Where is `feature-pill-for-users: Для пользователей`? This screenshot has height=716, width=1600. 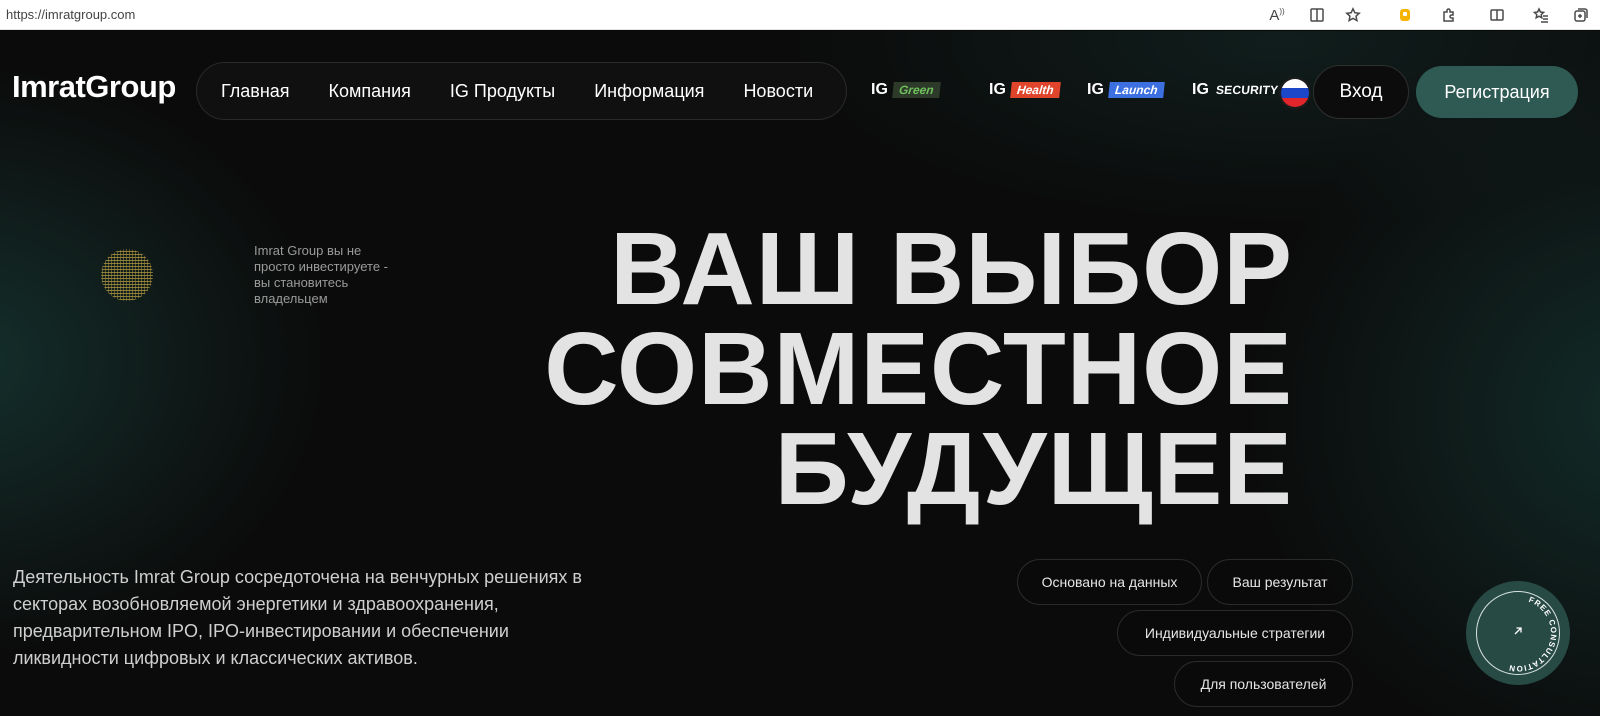
feature-pill-for-users: Для пользователей is located at coordinates (1263, 684).